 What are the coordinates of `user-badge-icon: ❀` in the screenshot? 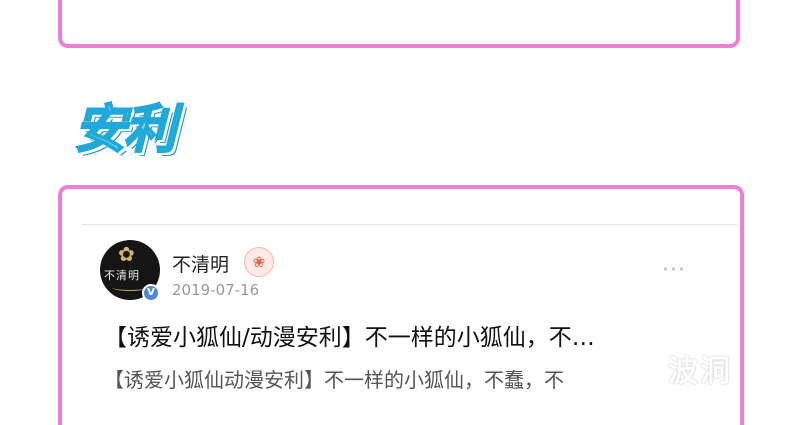 It's located at (259, 262).